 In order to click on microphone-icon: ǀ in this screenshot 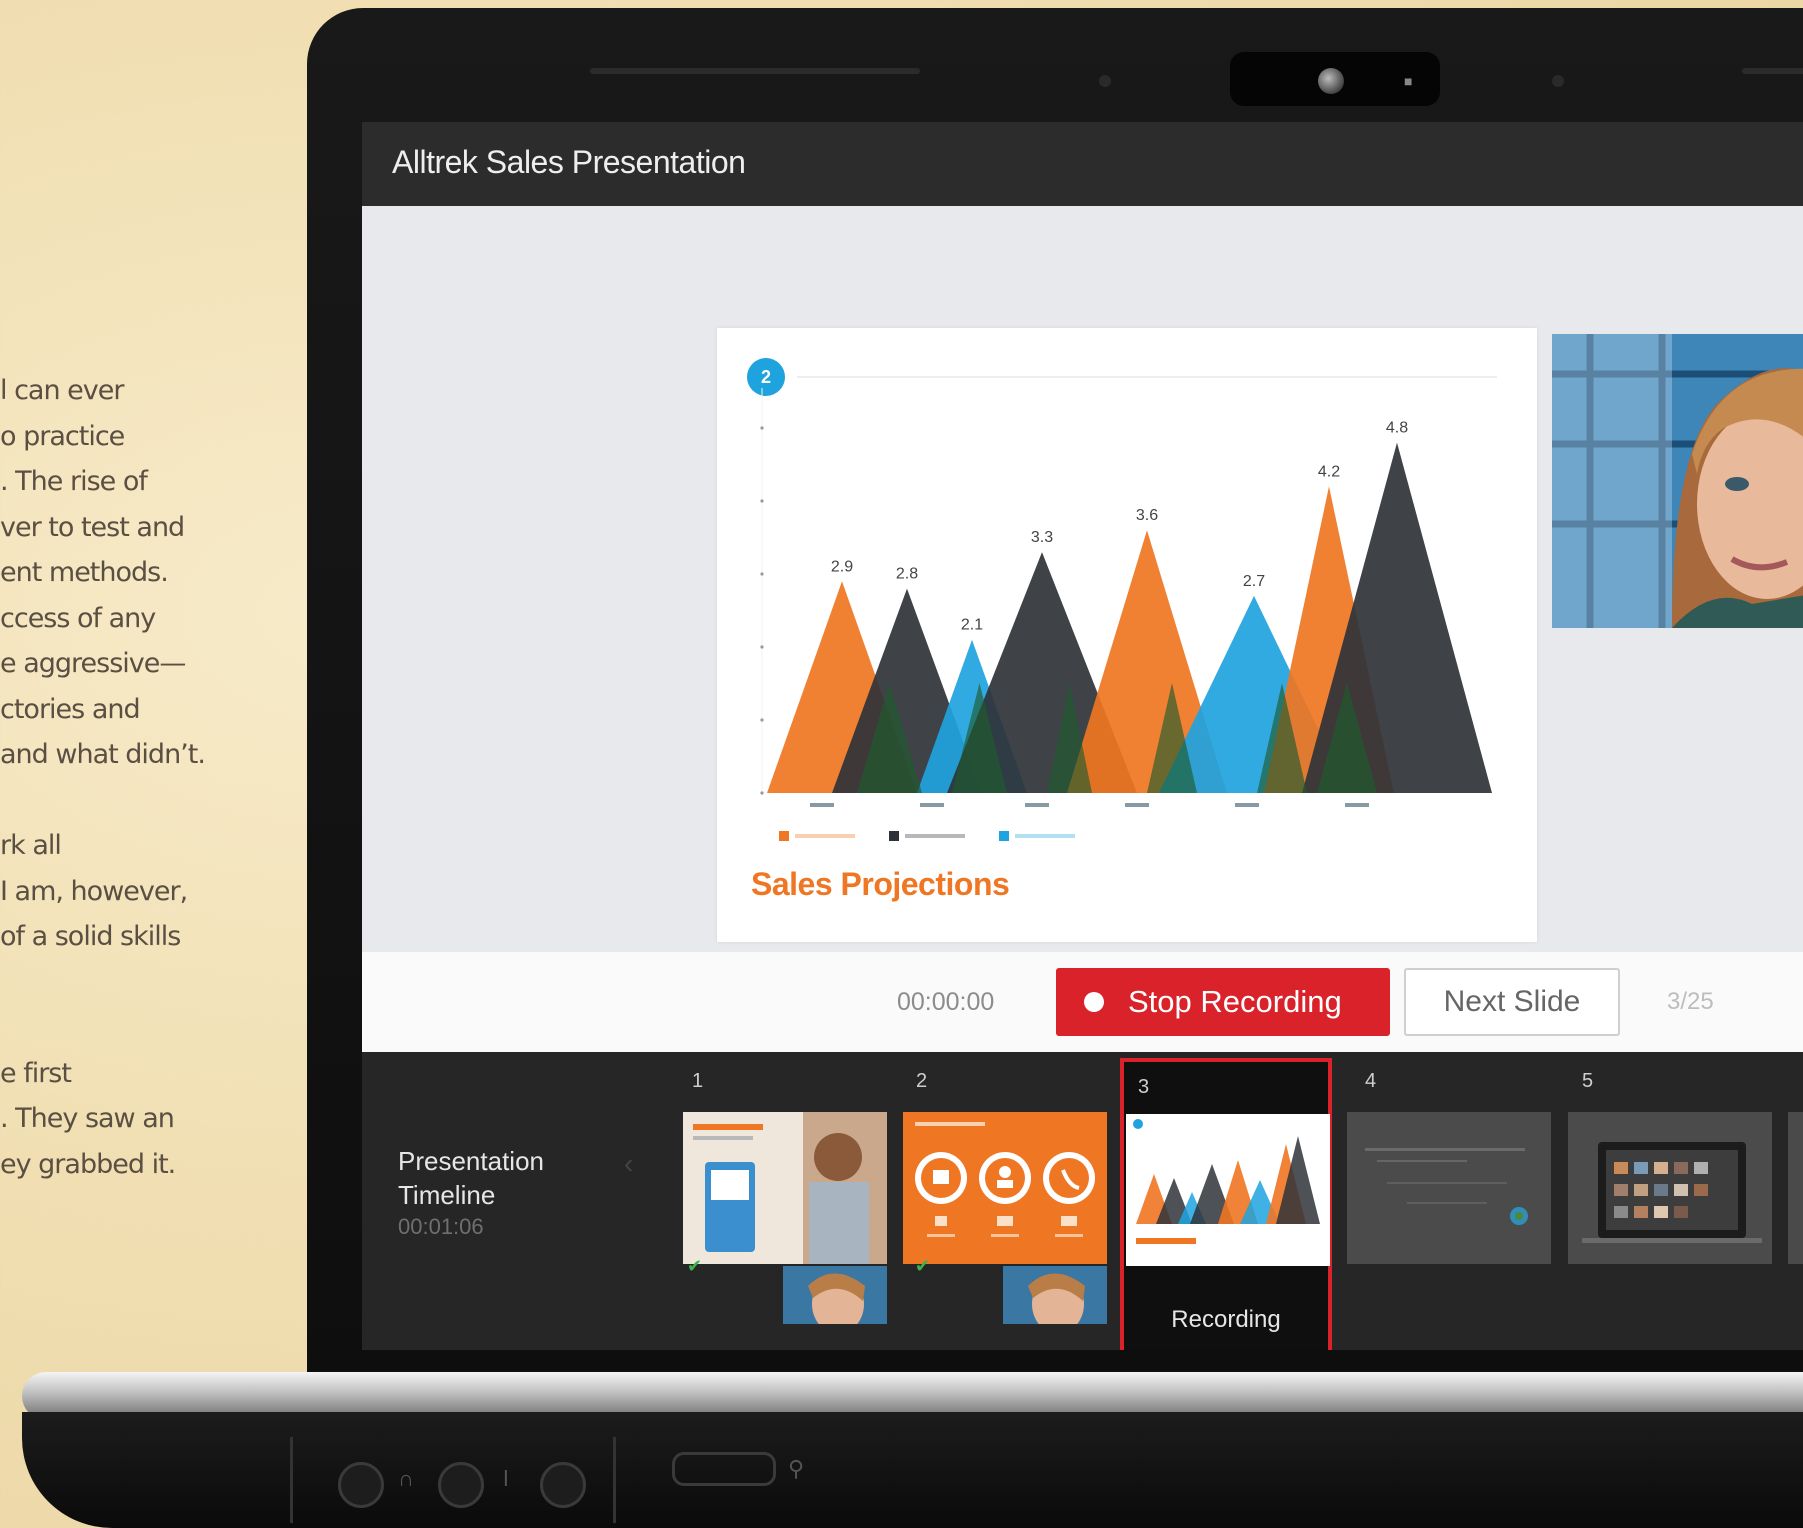, I will do `click(506, 1478)`.